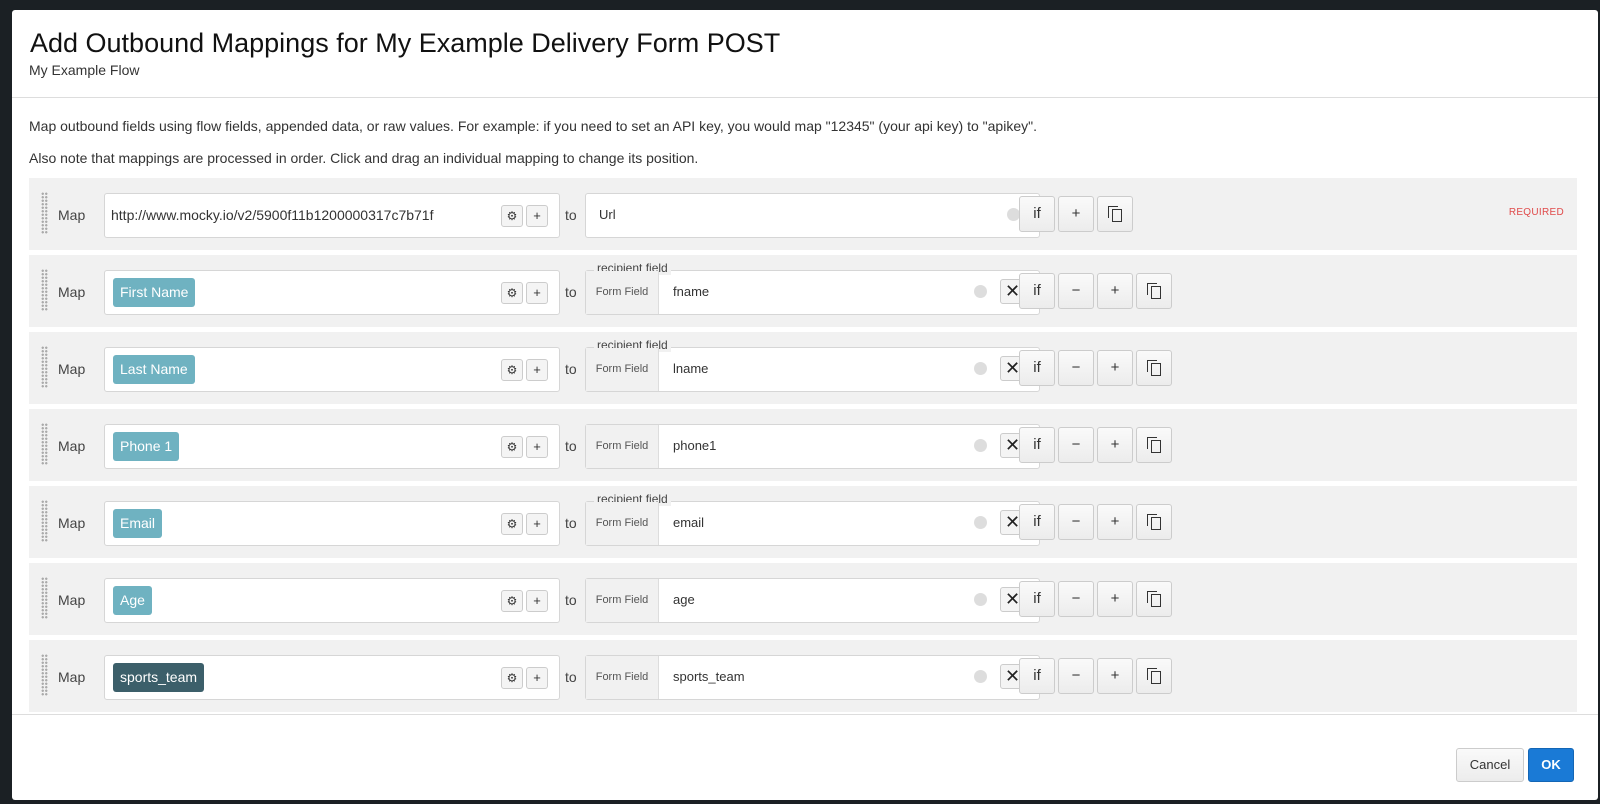 The width and height of the screenshot is (1600, 804). Describe the element at coordinates (1551, 765) in the screenshot. I see `ok-button: OK` at that location.